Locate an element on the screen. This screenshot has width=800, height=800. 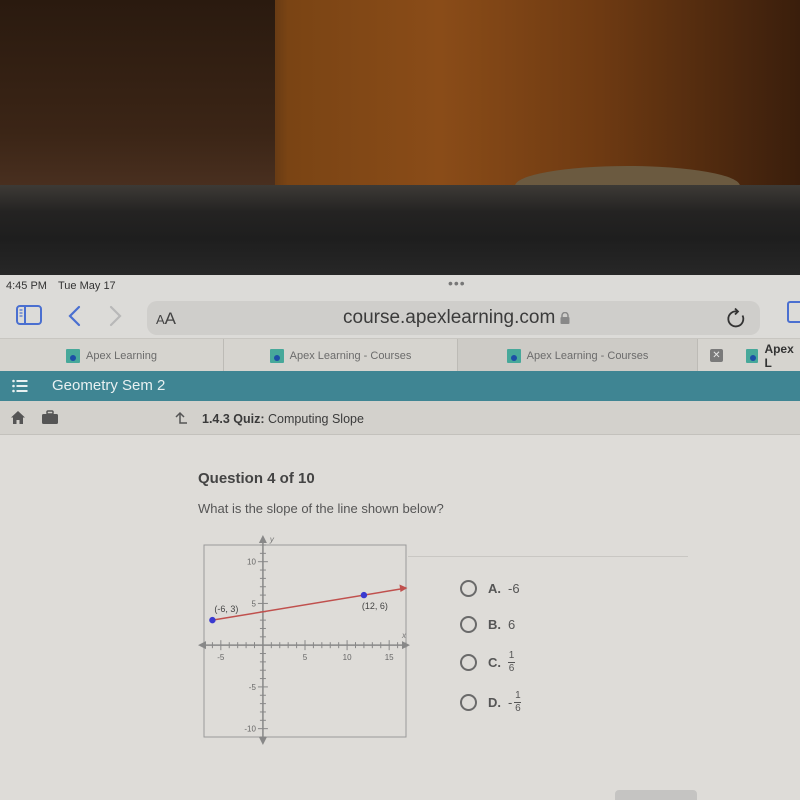
lock-icon is located at coordinates (565, 318).